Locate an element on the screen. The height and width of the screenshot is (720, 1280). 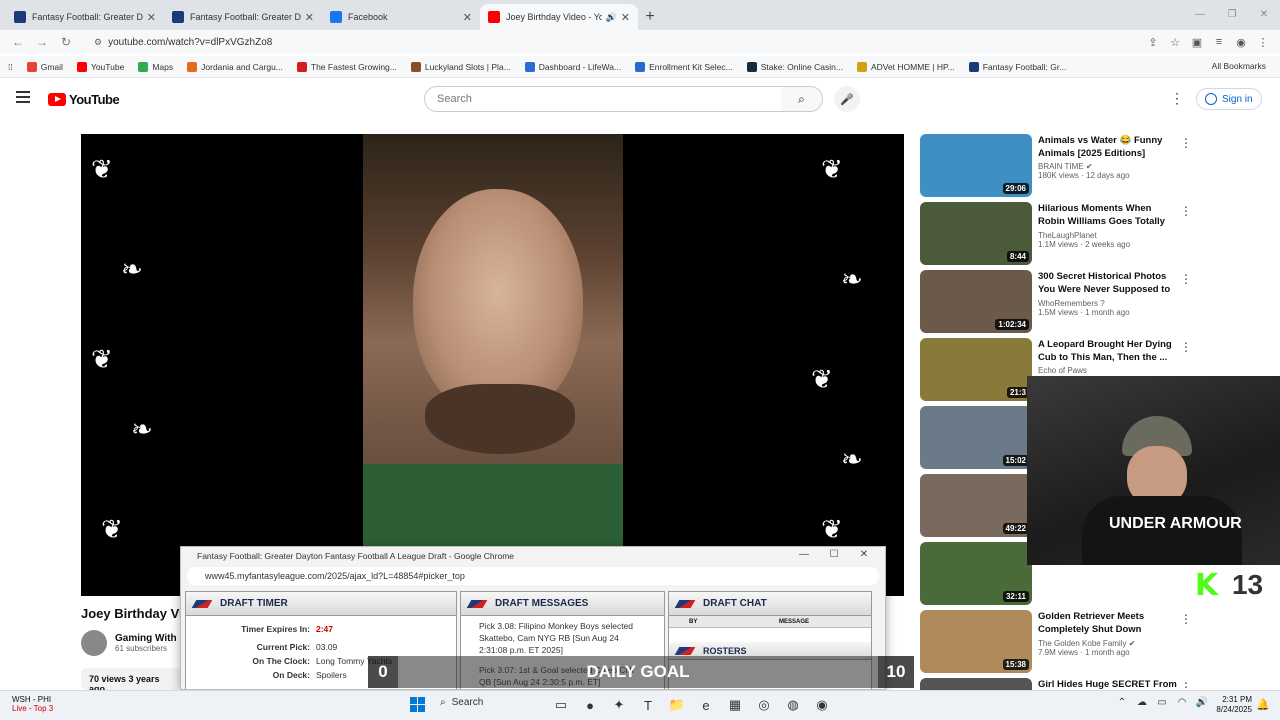
video-thumbnail: 15:02 is located at coordinates (976, 437).